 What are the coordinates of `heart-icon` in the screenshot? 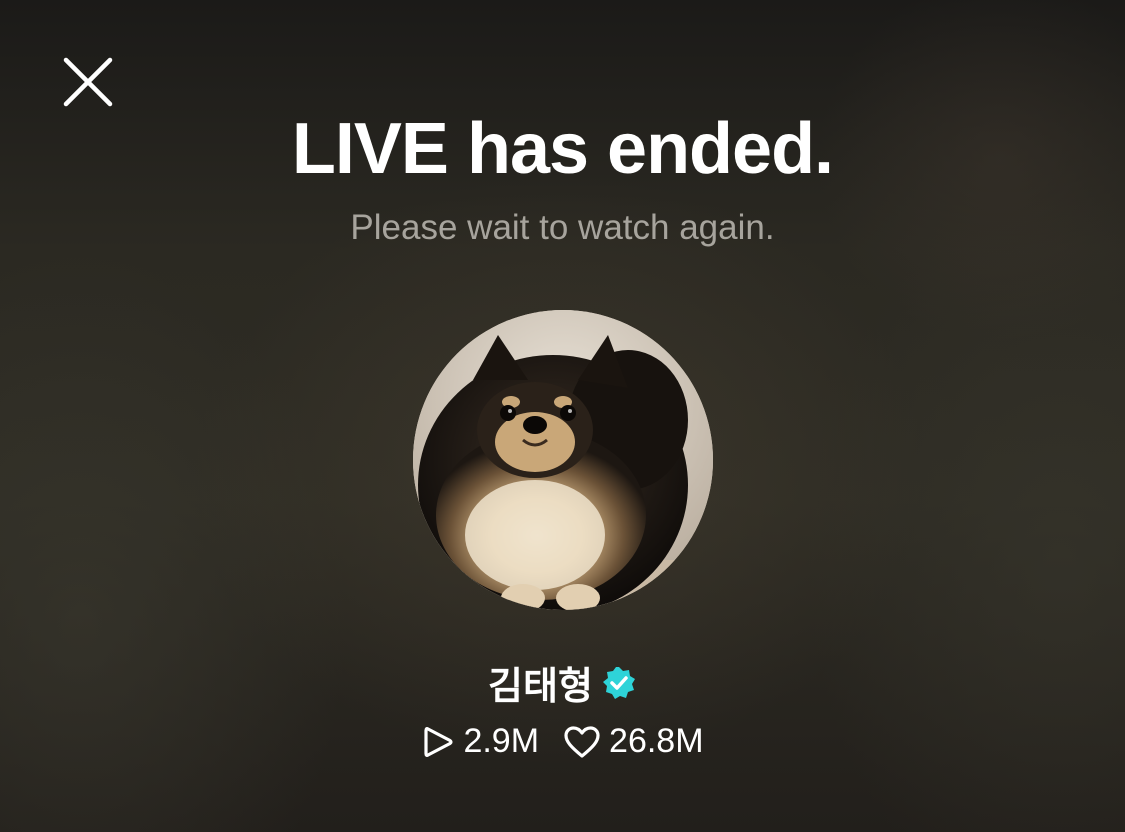 It's located at (582, 741).